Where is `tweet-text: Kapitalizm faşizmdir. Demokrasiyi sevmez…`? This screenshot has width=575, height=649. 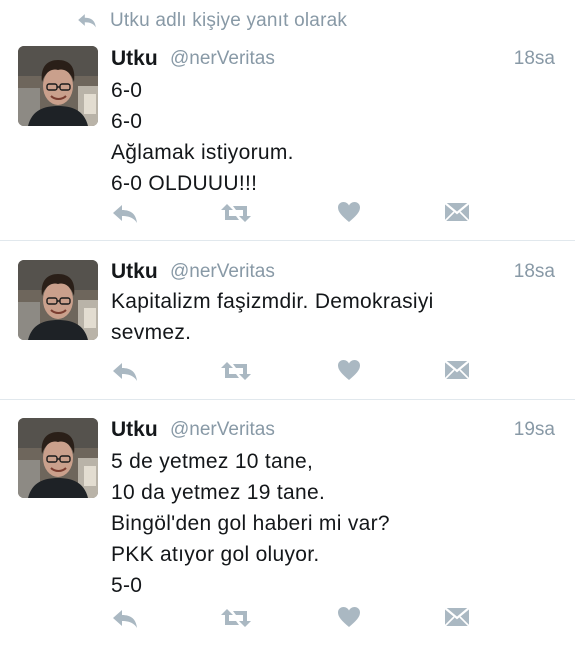 tweet-text: Kapitalizm faşizmdir. Demokrasiyi sevmez… is located at coordinates (331, 317).